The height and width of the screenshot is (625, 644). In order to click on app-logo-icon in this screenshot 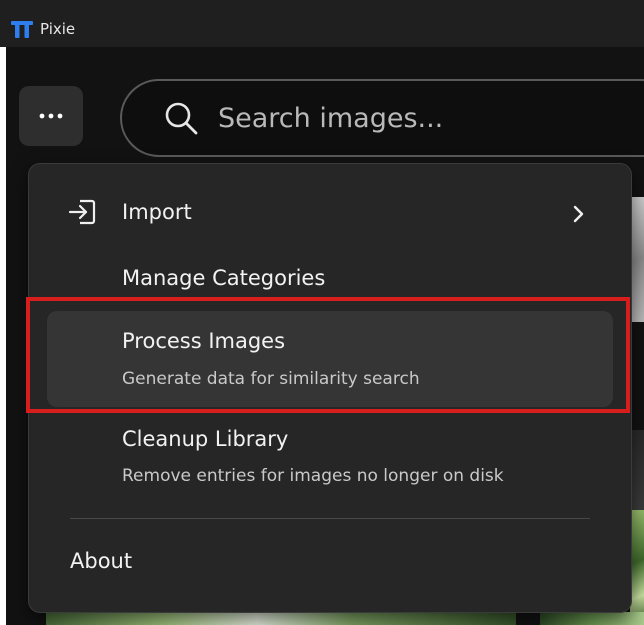, I will do `click(22, 29)`.